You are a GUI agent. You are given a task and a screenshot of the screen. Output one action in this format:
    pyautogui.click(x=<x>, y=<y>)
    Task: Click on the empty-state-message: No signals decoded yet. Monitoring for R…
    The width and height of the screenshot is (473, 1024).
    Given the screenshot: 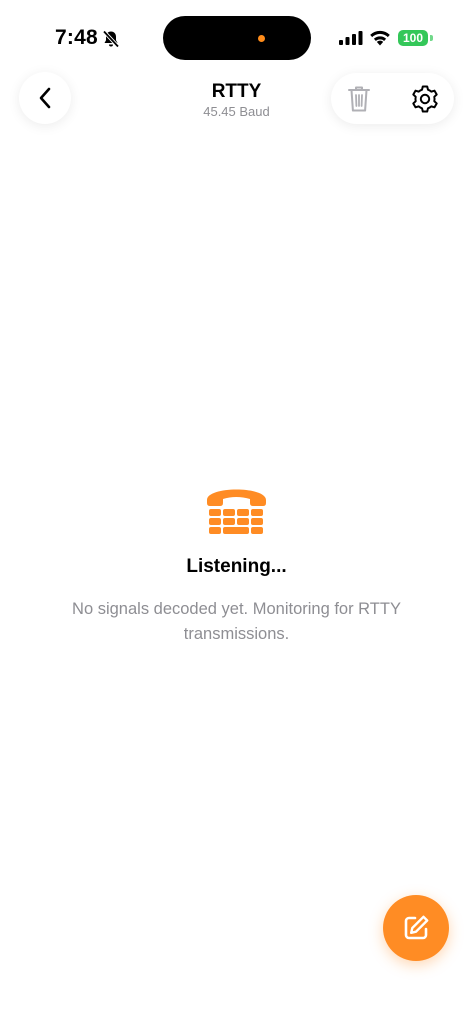 What is the action you would take?
    pyautogui.click(x=236, y=621)
    